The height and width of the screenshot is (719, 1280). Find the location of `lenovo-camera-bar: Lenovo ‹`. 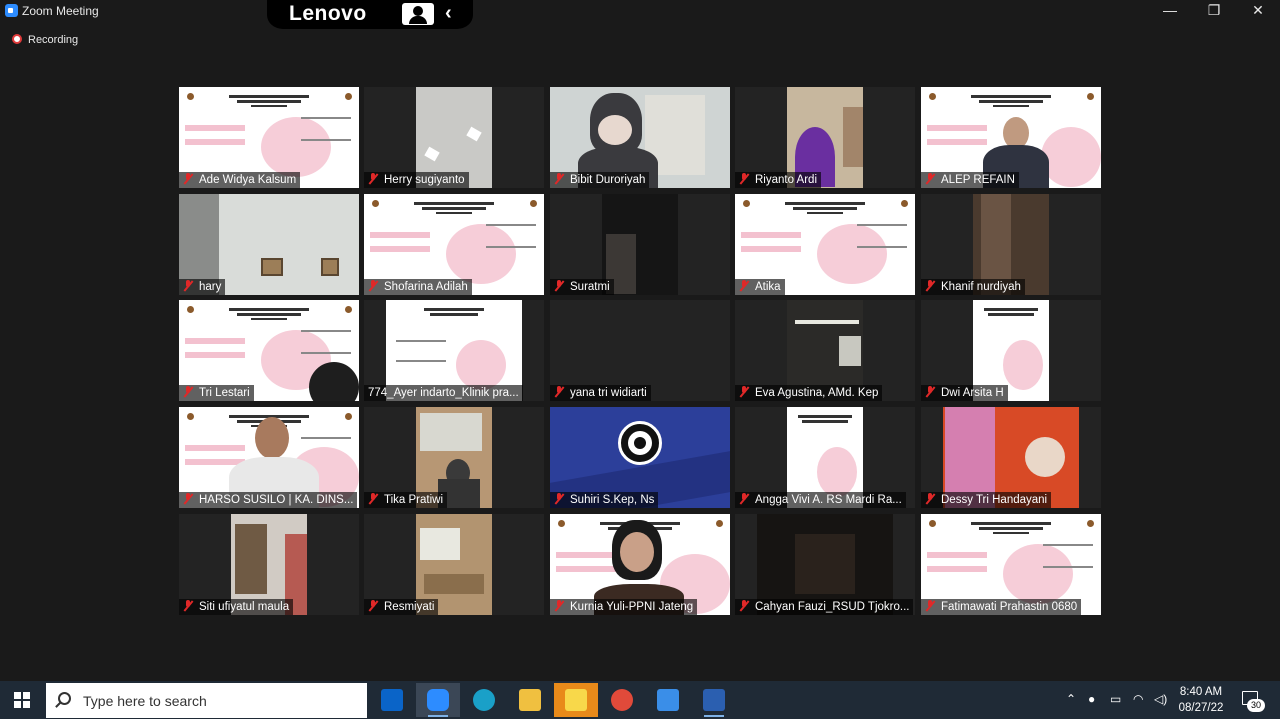

lenovo-camera-bar: Lenovo ‹ is located at coordinates (370, 14).